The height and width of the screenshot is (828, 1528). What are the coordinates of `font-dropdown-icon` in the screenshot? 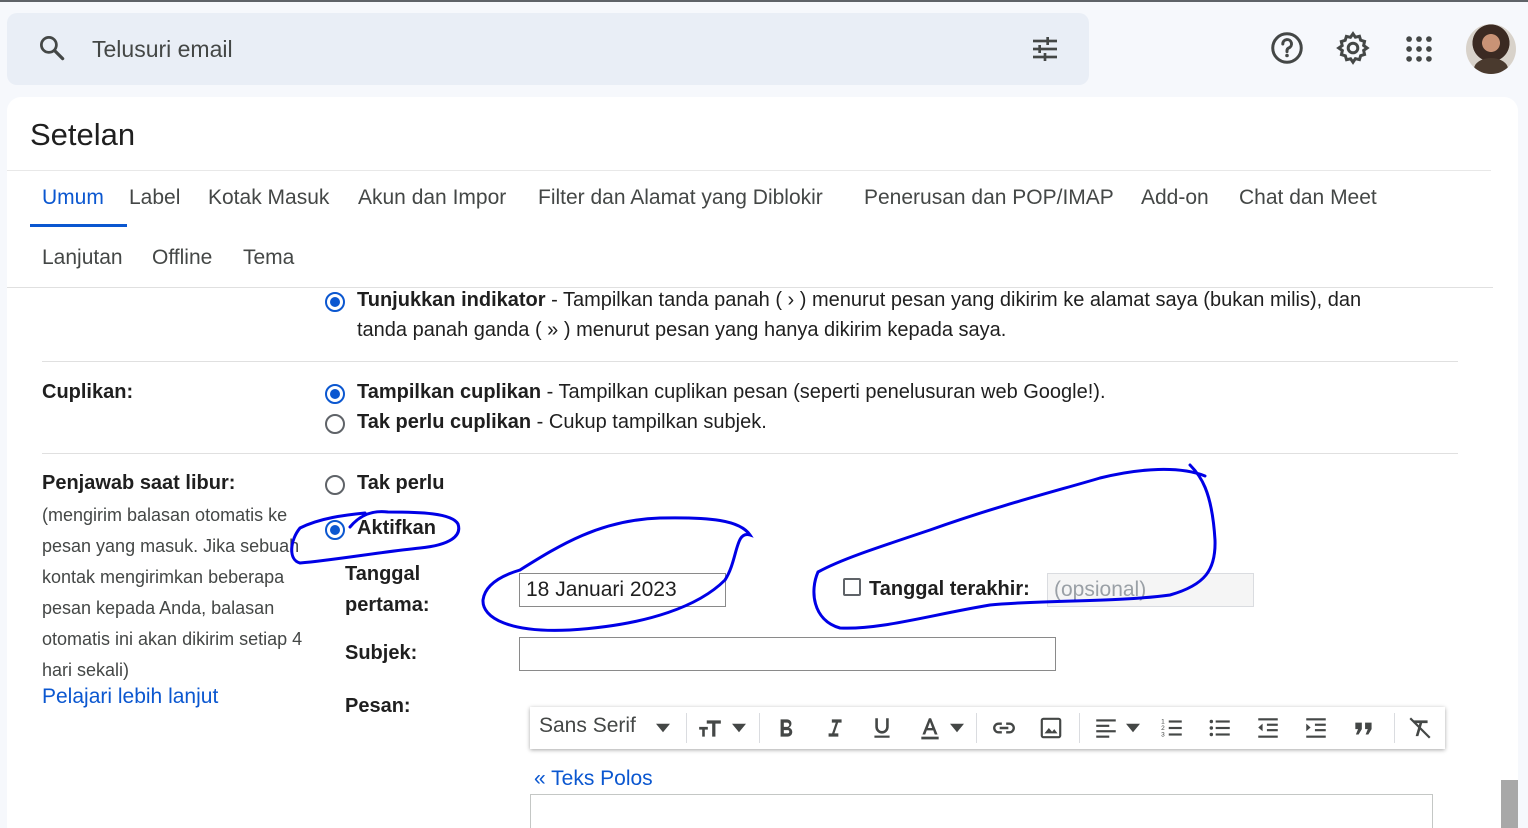 It's located at (663, 728).